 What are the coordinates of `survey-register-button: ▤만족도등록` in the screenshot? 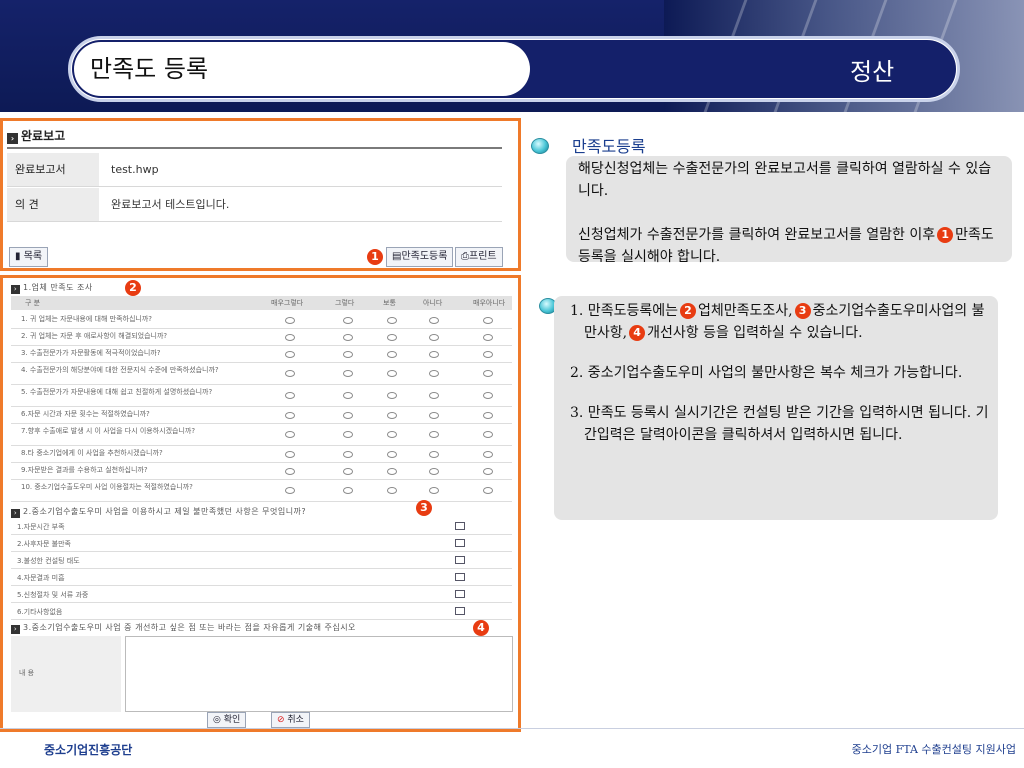 It's located at (420, 257).